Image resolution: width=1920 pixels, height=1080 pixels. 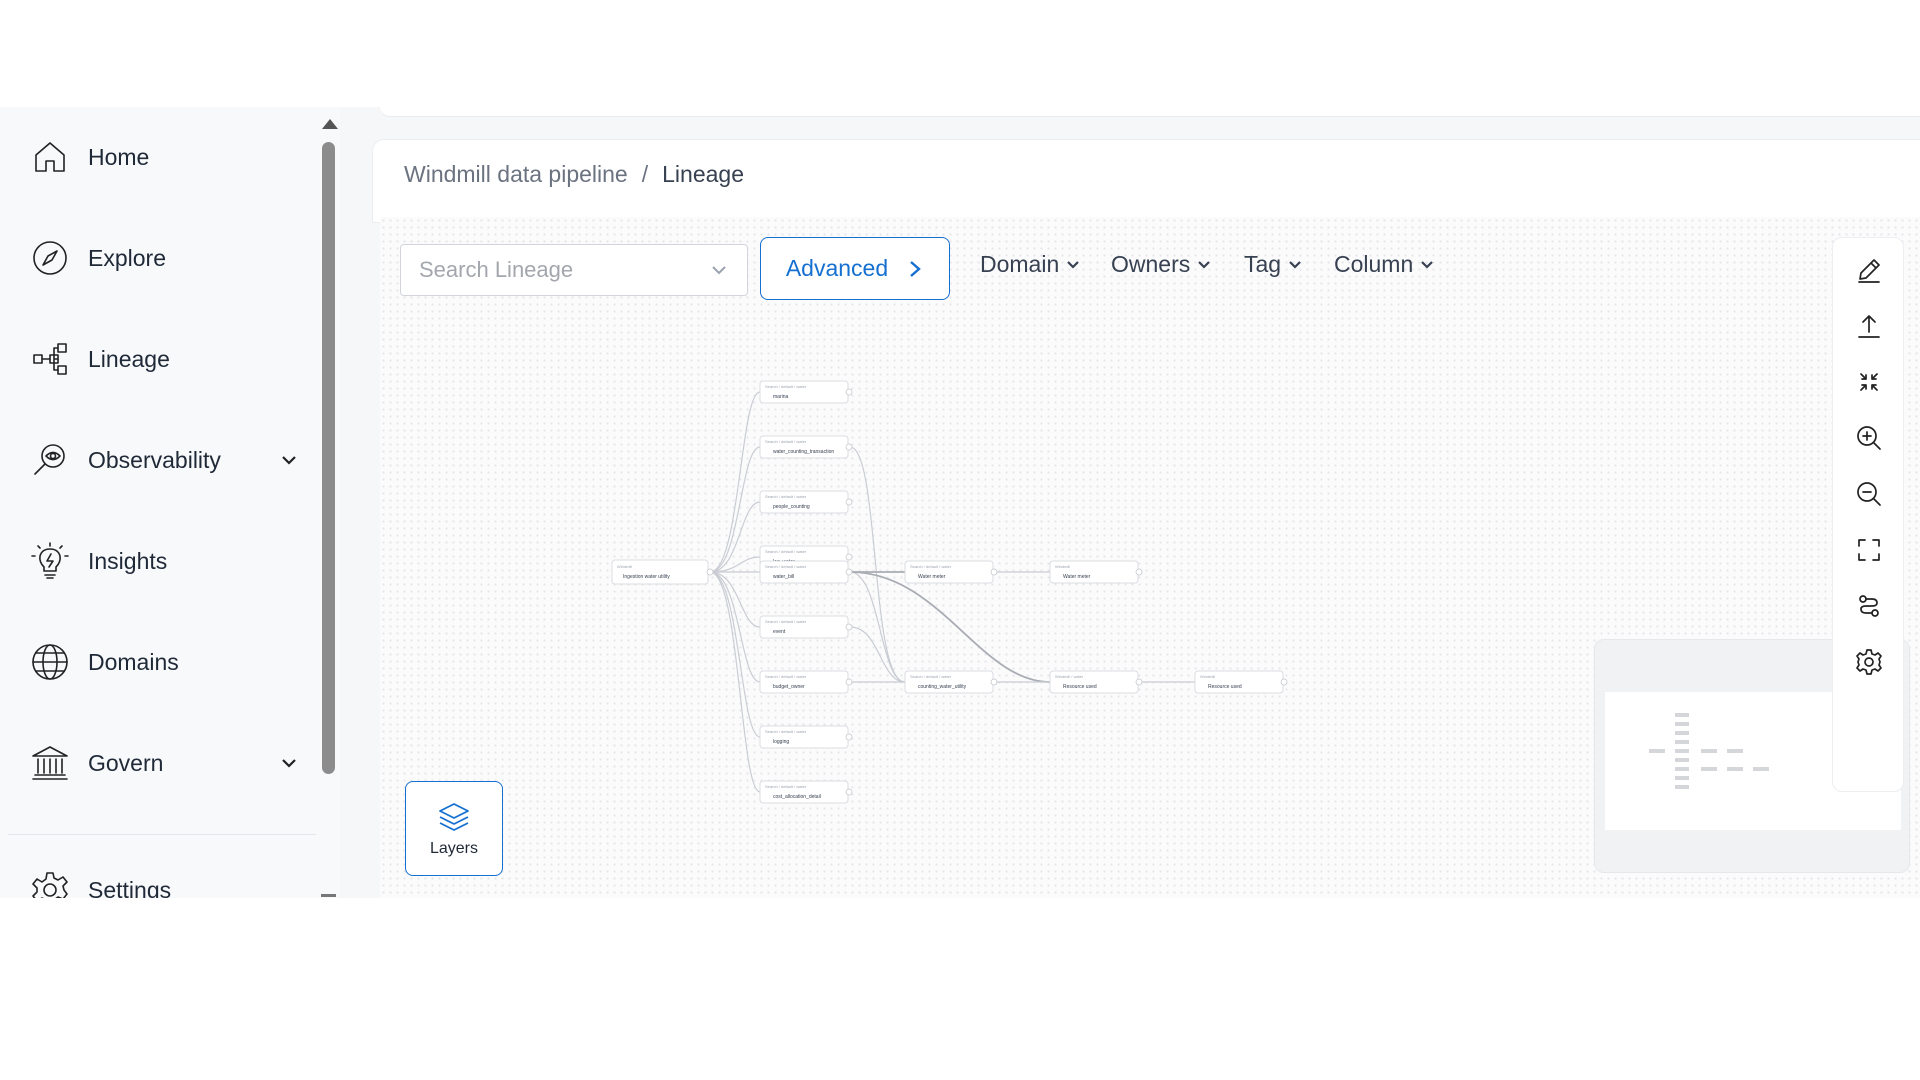 I want to click on scroll-down-arrow, so click(x=328, y=895).